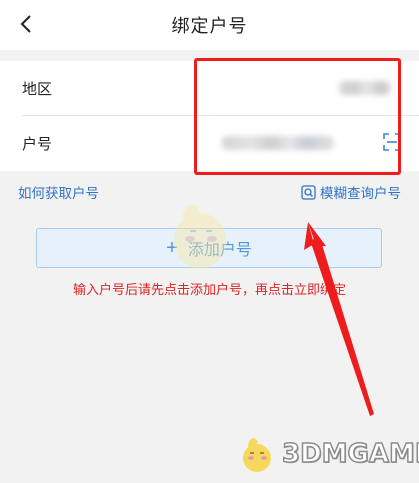 This screenshot has height=483, width=419. I want to click on add-account-button: + 添加户号, so click(209, 248).